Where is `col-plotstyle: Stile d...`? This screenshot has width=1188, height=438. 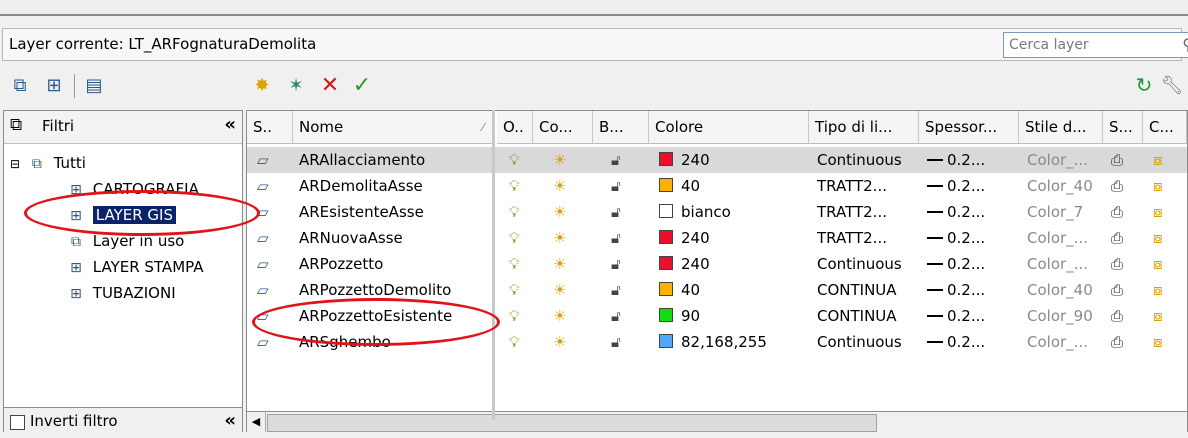 col-plotstyle: Stile d... is located at coordinates (1061, 127).